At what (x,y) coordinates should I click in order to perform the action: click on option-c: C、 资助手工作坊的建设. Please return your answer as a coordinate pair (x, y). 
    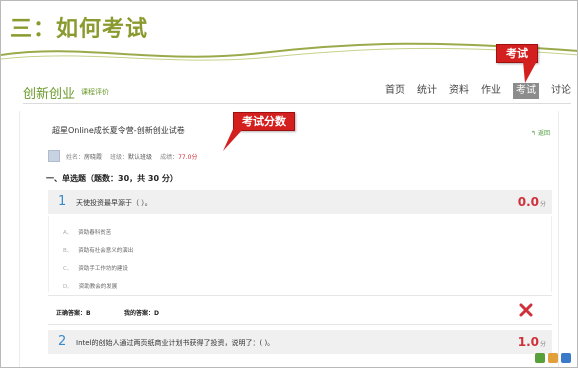
    Looking at the image, I should click on (95, 269).